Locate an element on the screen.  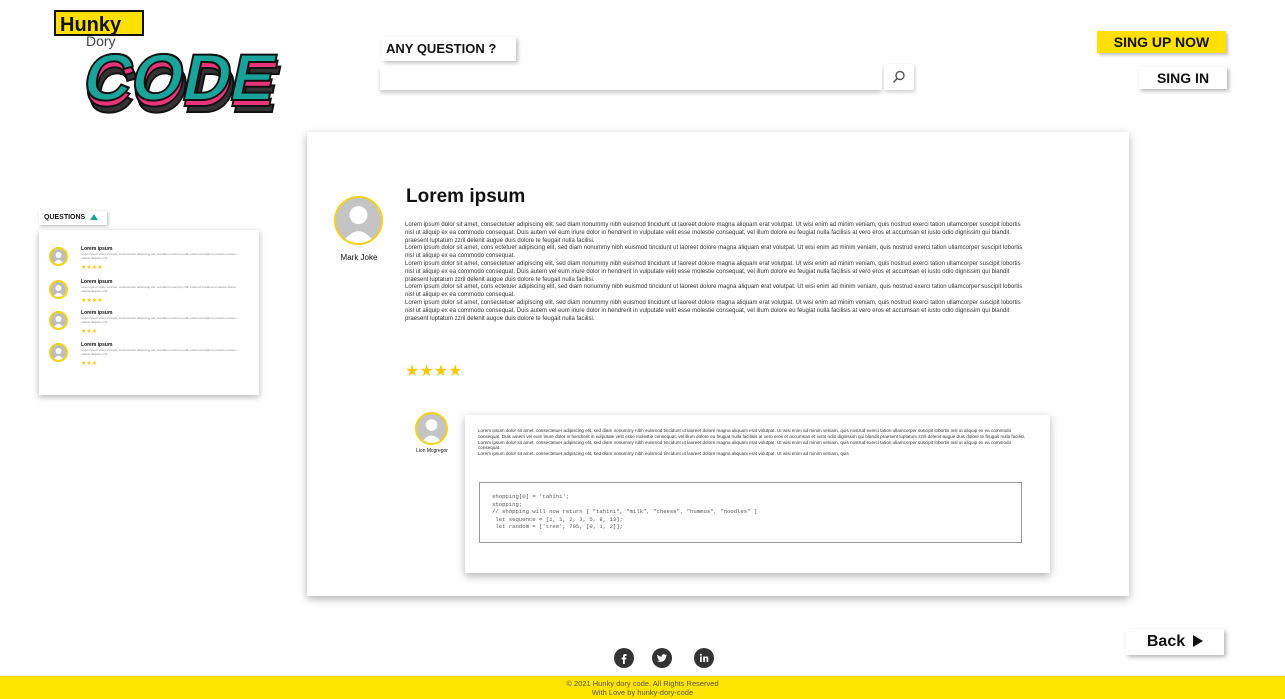
logo-word-code: CODE is located at coordinates (180, 78).